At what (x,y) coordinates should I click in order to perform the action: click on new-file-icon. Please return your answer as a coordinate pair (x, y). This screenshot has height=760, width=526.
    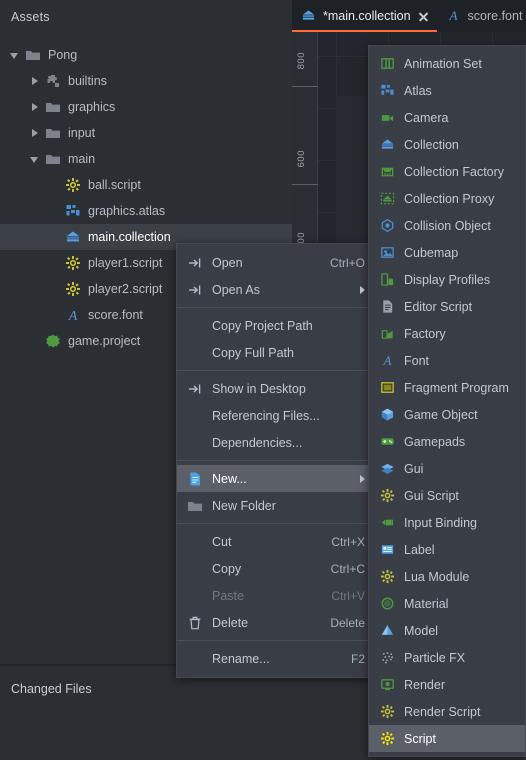
    Looking at the image, I should click on (195, 479).